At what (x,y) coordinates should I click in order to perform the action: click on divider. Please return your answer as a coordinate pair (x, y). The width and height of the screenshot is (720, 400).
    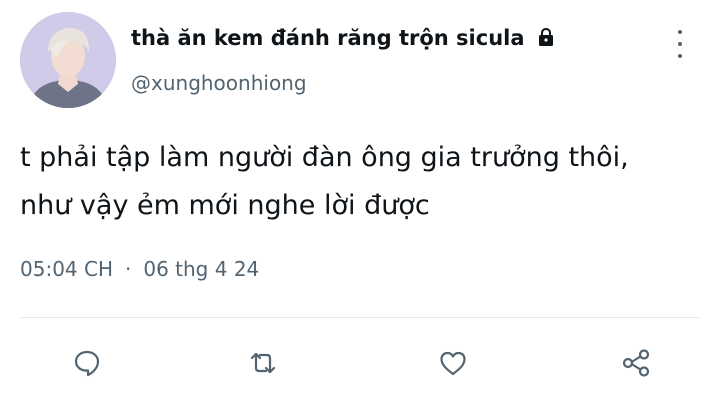
    Looking at the image, I should click on (360, 317).